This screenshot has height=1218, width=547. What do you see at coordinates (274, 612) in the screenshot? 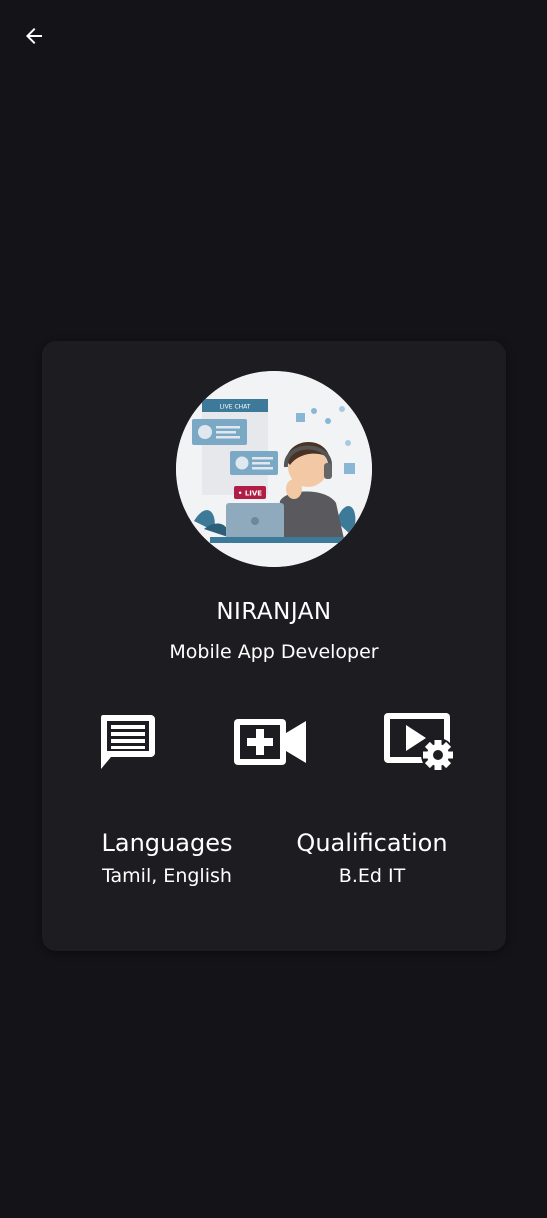
I see `profile-name: NIRANJAN` at bounding box center [274, 612].